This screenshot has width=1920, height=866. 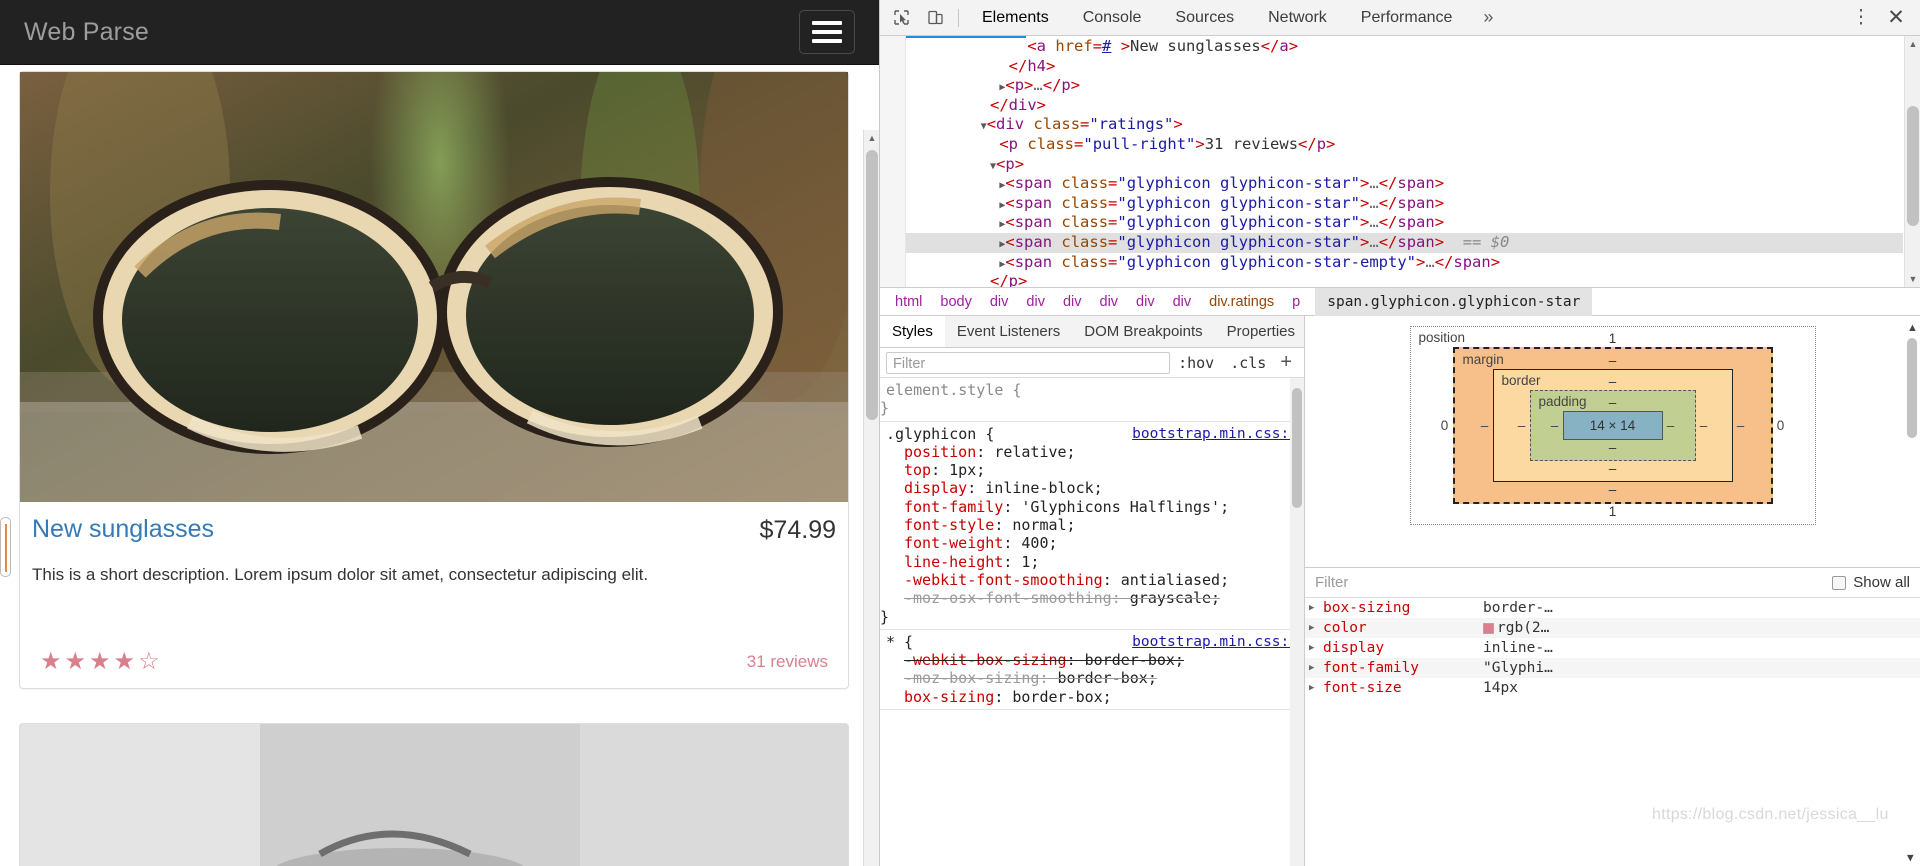 What do you see at coordinates (86, 32) in the screenshot?
I see `navbar-brand: Web Parse` at bounding box center [86, 32].